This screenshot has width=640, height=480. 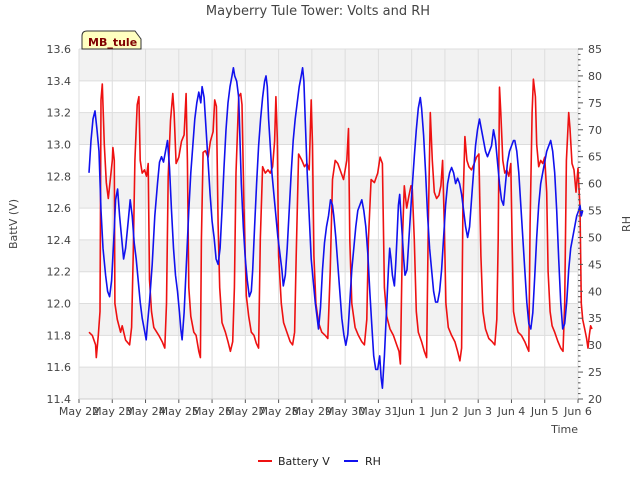 What do you see at coordinates (318, 11) in the screenshot?
I see `chart-title: Mayberry Tule Tower: Volts and RH` at bounding box center [318, 11].